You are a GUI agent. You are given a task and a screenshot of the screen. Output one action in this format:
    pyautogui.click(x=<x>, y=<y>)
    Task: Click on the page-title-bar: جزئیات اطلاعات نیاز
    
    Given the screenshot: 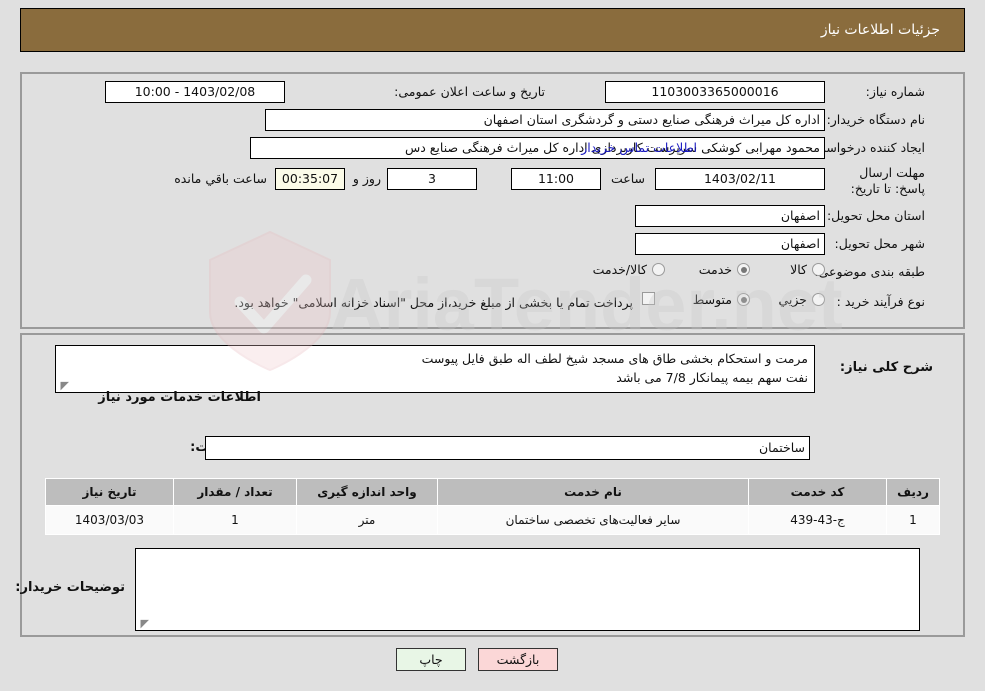 What is the action you would take?
    pyautogui.click(x=492, y=30)
    